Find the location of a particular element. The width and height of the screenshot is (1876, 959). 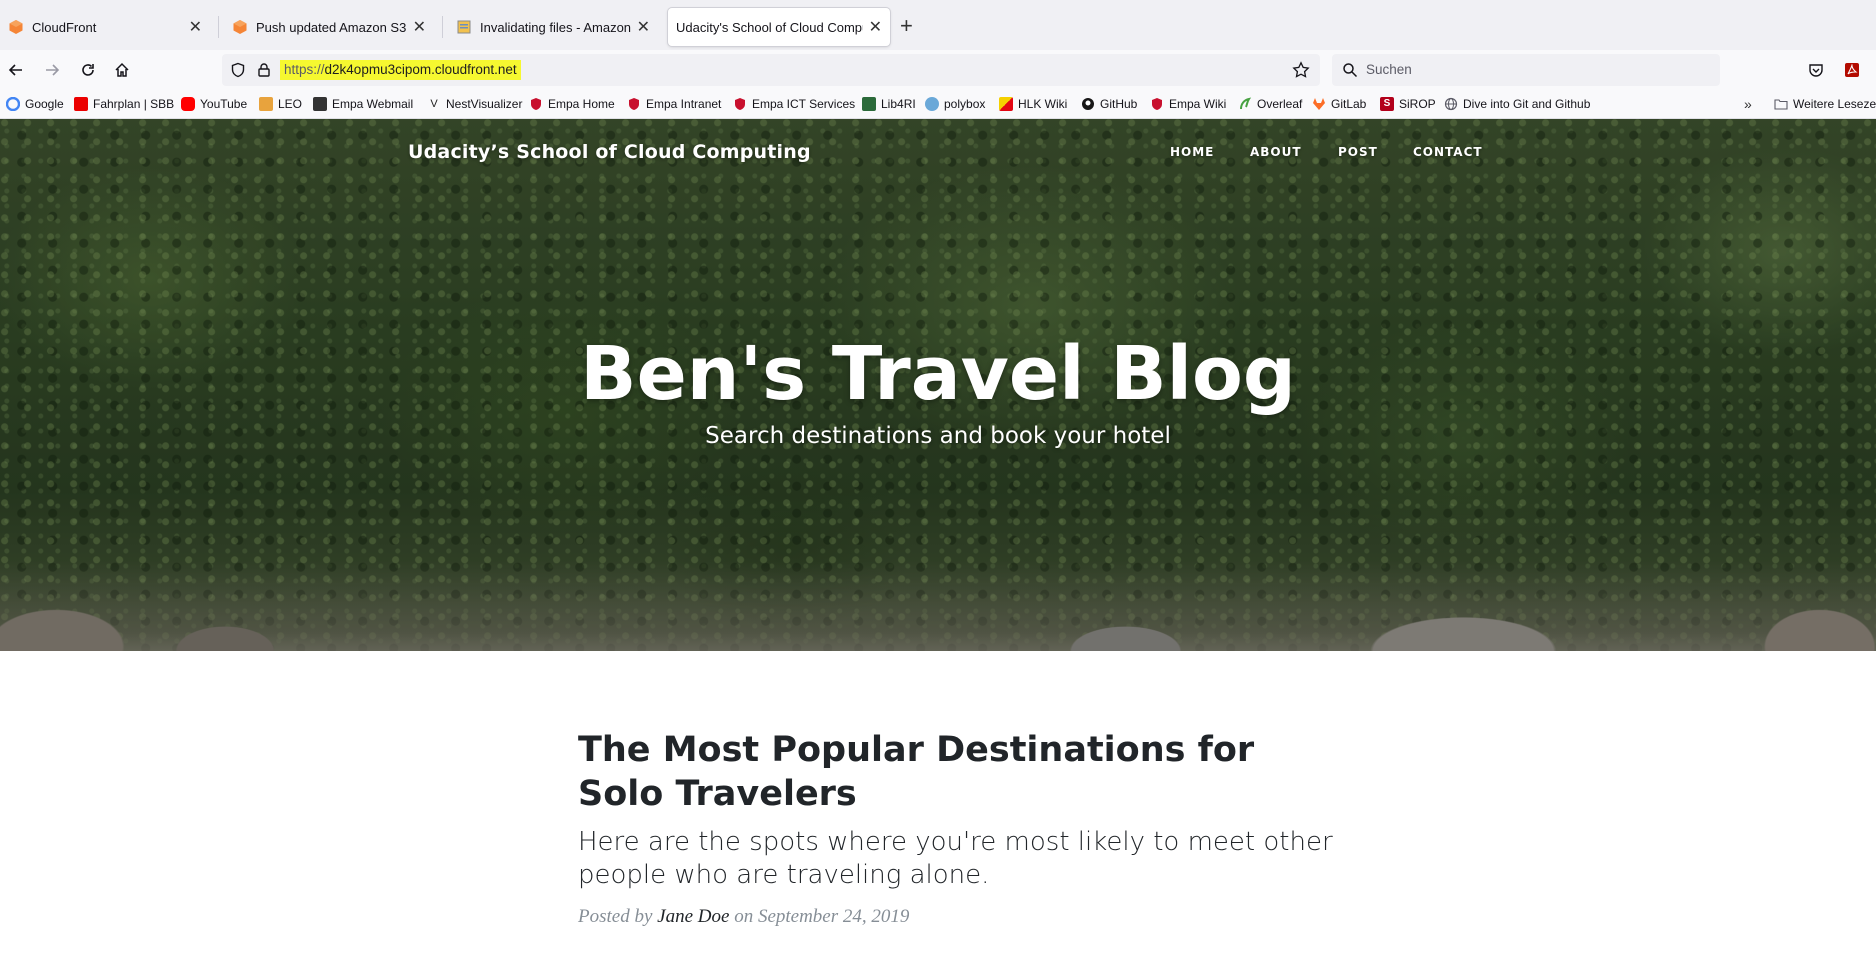

bookmark-item: Dive into Git and Github is located at coordinates (1517, 104).